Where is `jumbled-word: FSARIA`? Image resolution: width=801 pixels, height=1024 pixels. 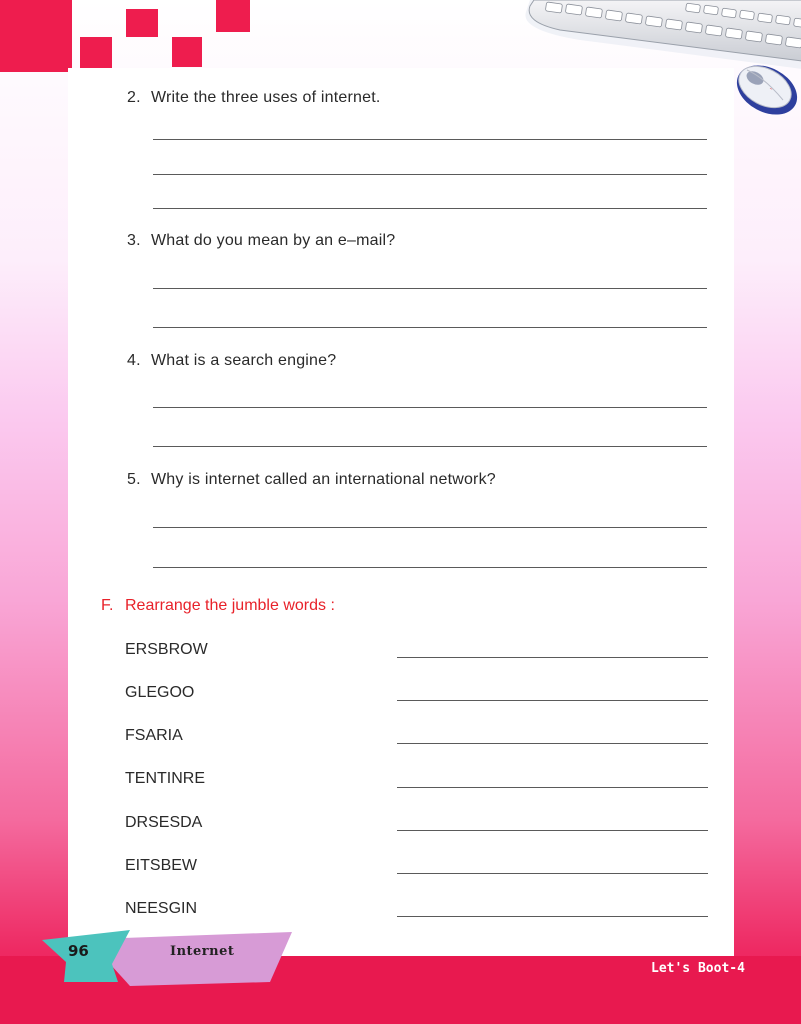 jumbled-word: FSARIA is located at coordinates (154, 735).